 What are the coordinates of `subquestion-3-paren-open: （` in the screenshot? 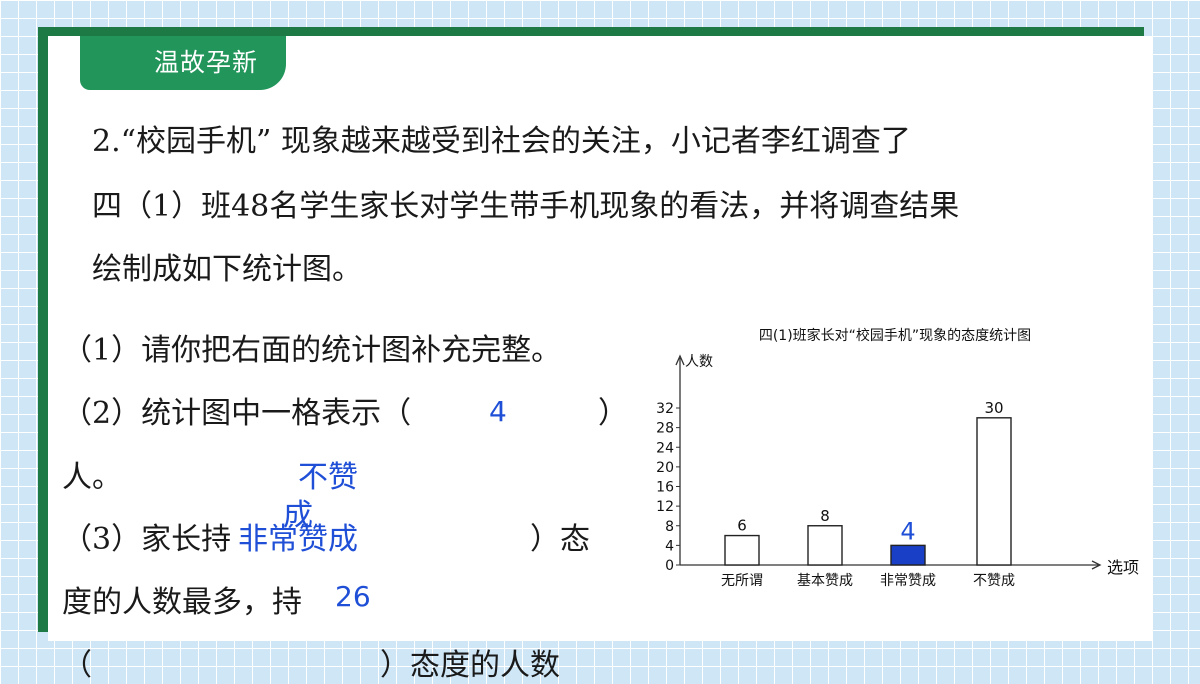 It's located at (77, 665).